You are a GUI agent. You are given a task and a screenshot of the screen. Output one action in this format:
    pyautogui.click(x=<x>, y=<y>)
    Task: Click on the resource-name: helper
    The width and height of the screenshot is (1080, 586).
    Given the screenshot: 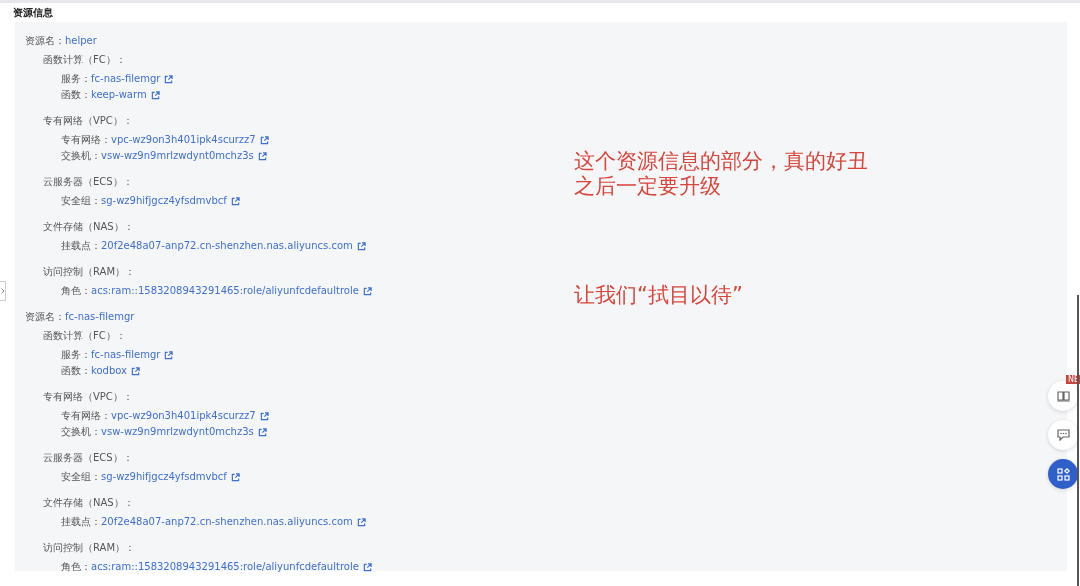 What is the action you would take?
    pyautogui.click(x=81, y=41)
    